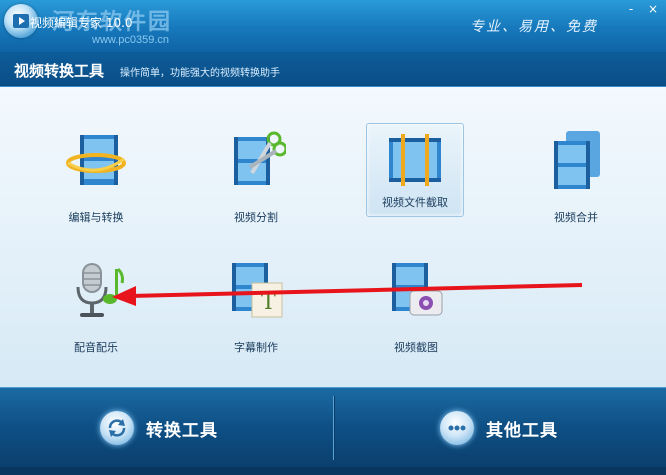 This screenshot has width=666, height=475. Describe the element at coordinates (131, 40) in the screenshot. I see `watermark-url: www.pc0359.cn` at that location.